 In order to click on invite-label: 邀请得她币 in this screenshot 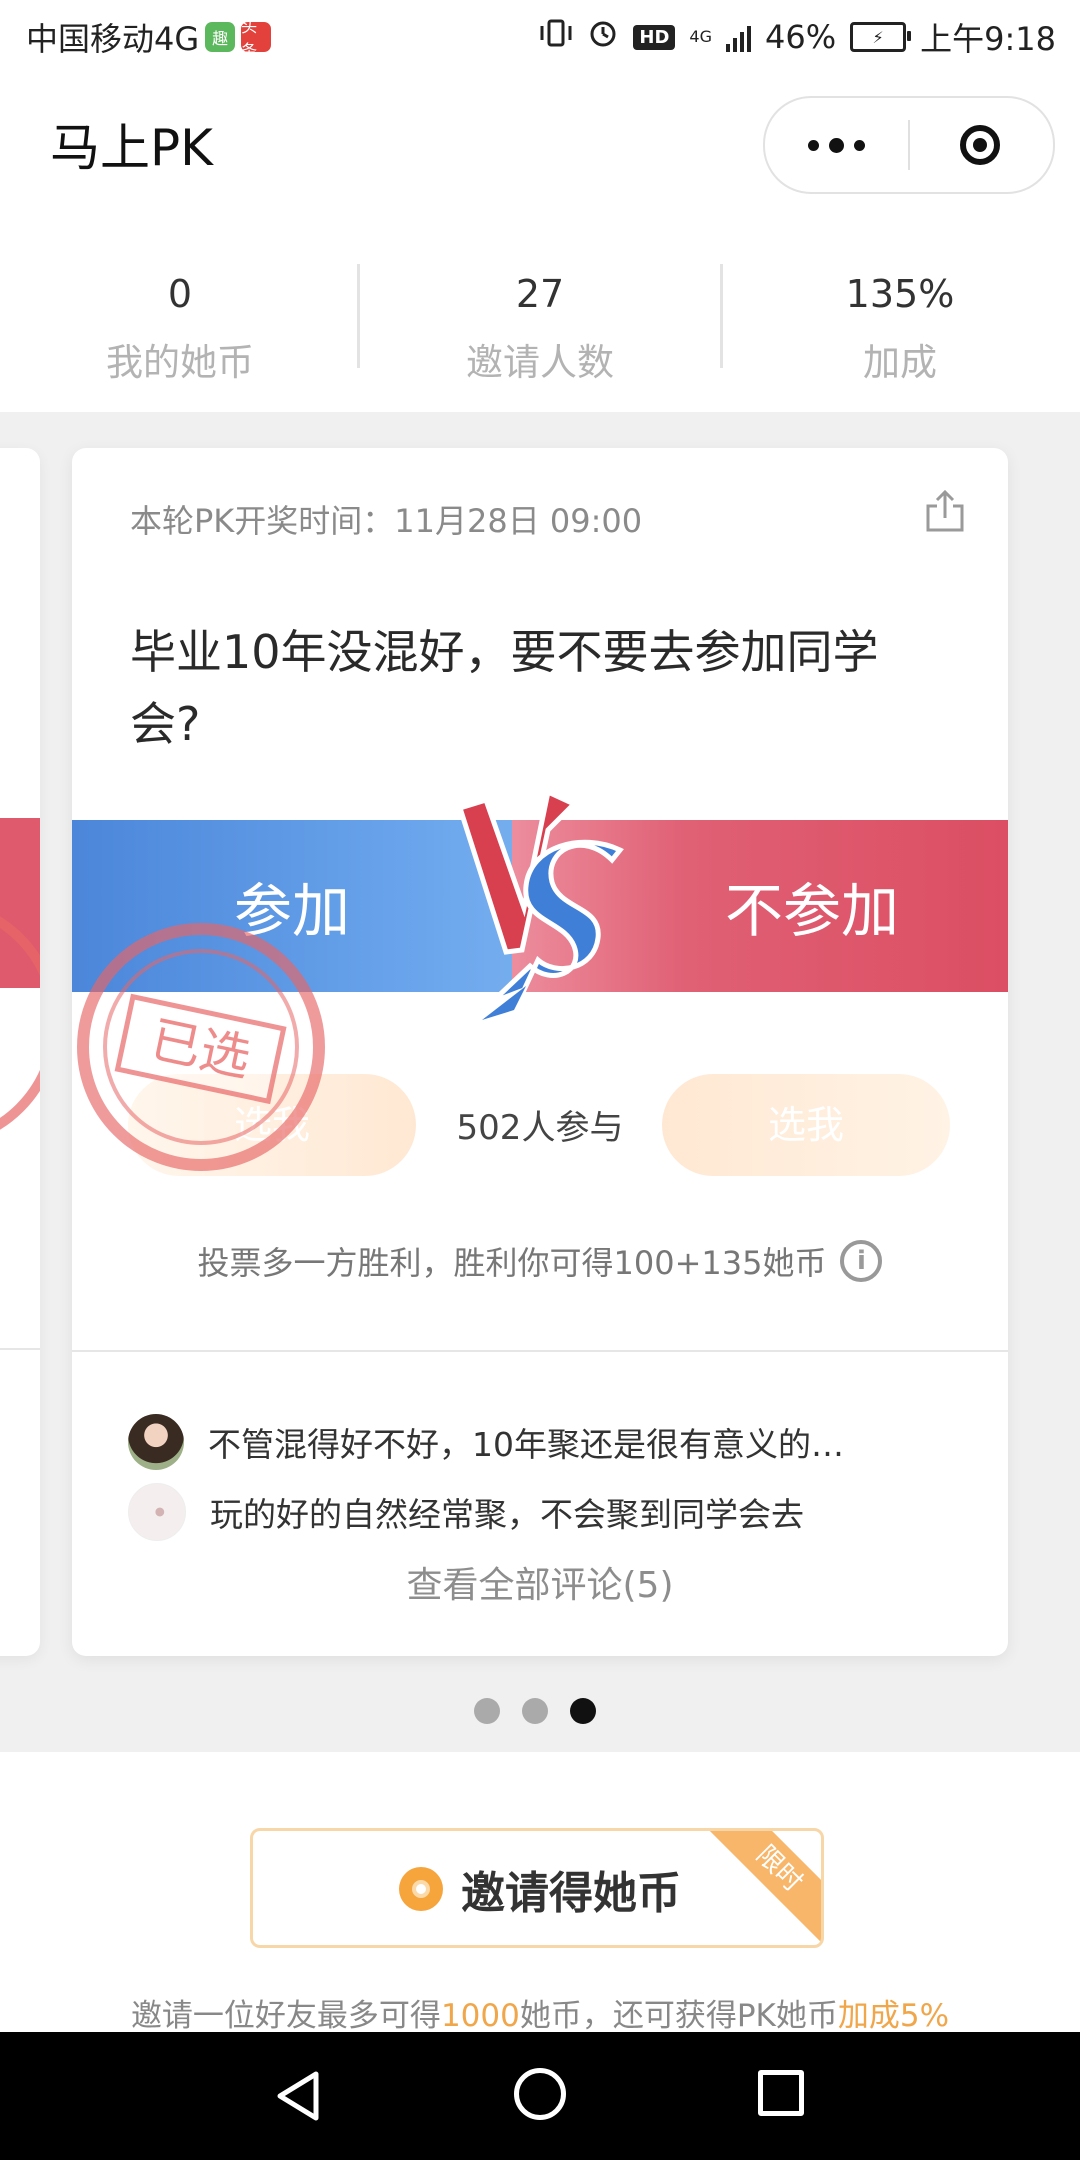, I will do `click(571, 1893)`.